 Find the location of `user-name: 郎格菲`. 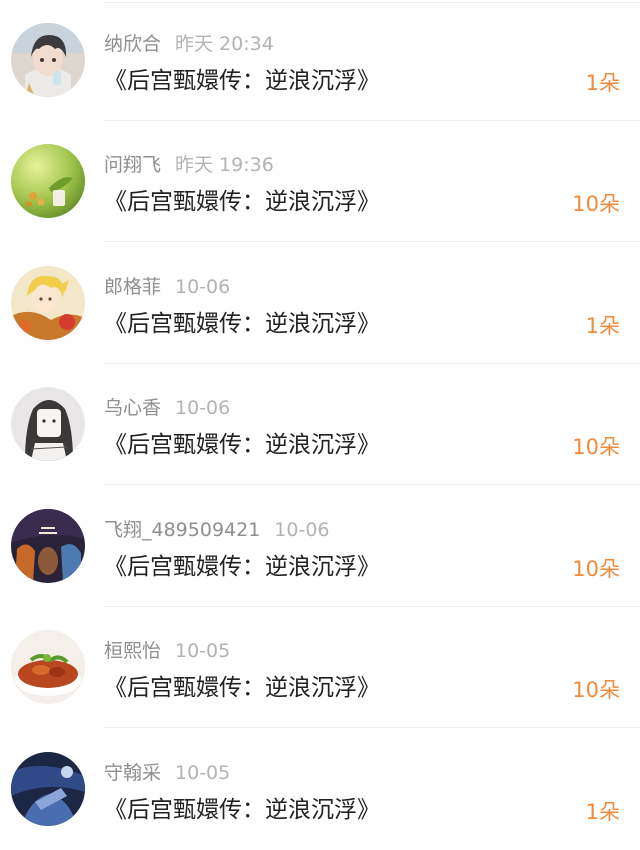

user-name: 郎格菲 is located at coordinates (132, 287).